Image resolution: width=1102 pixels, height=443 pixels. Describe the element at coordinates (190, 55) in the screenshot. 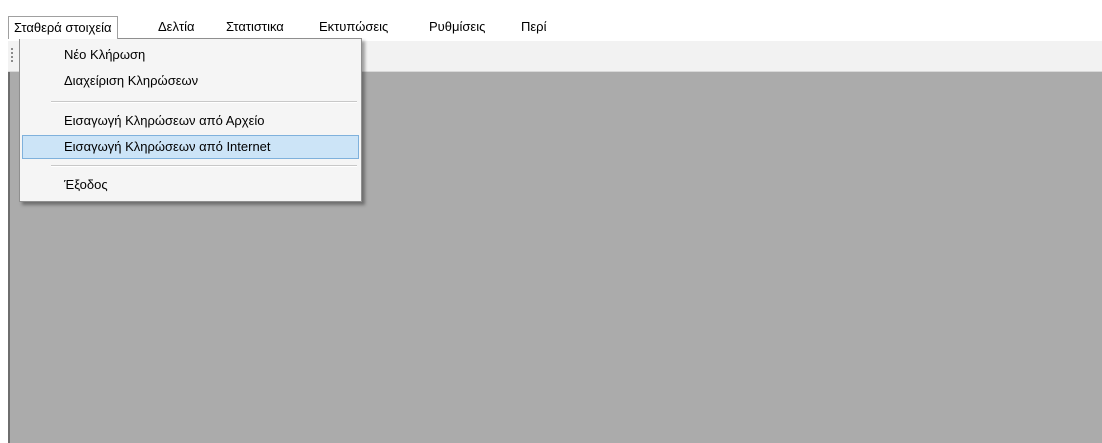

I see `menu-item-neo-klirosi: Νέο Κλήρωση` at that location.